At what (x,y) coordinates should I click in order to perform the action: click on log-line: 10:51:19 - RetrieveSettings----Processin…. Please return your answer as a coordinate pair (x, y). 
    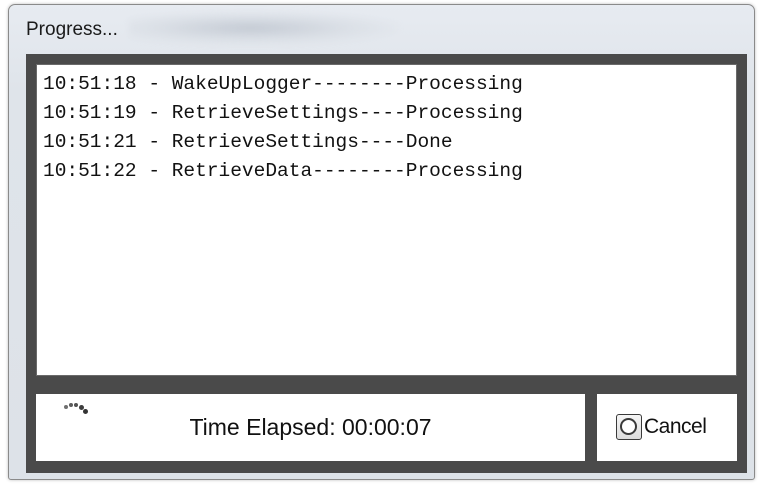
    Looking at the image, I should click on (283, 113).